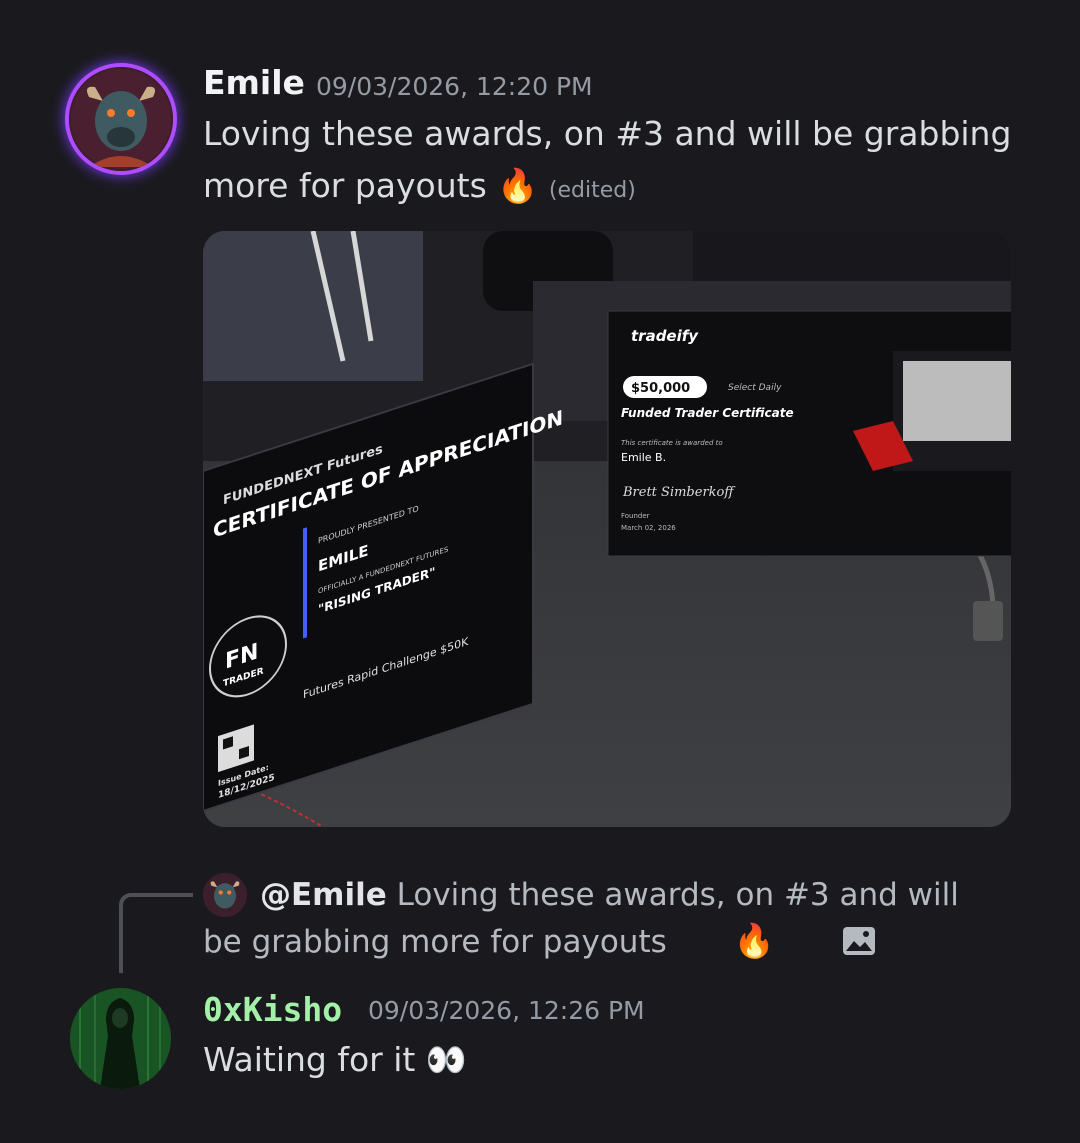 The height and width of the screenshot is (1143, 1080). What do you see at coordinates (446, 1059) in the screenshot?
I see `eyes-emoji-icon: 👀` at bounding box center [446, 1059].